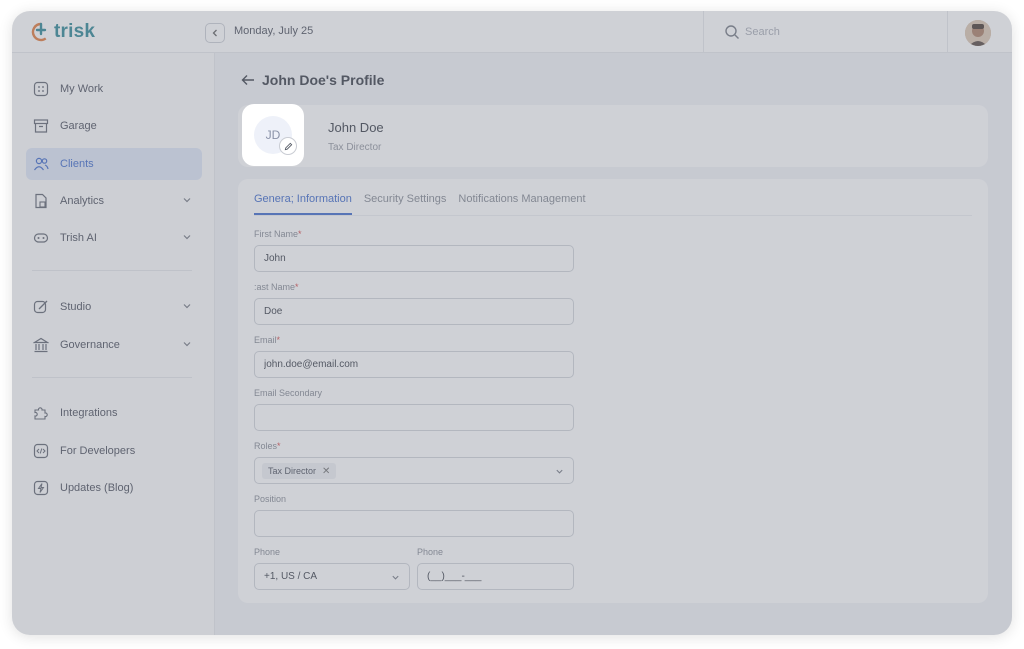  I want to click on robot-icon, so click(41, 238).